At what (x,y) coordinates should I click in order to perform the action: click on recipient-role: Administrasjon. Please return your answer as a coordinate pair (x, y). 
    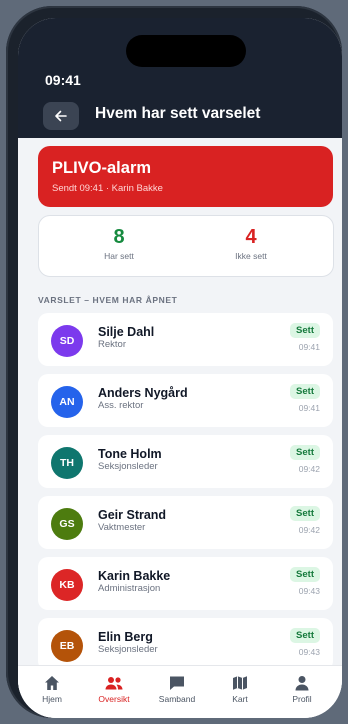
    Looking at the image, I should click on (129, 588).